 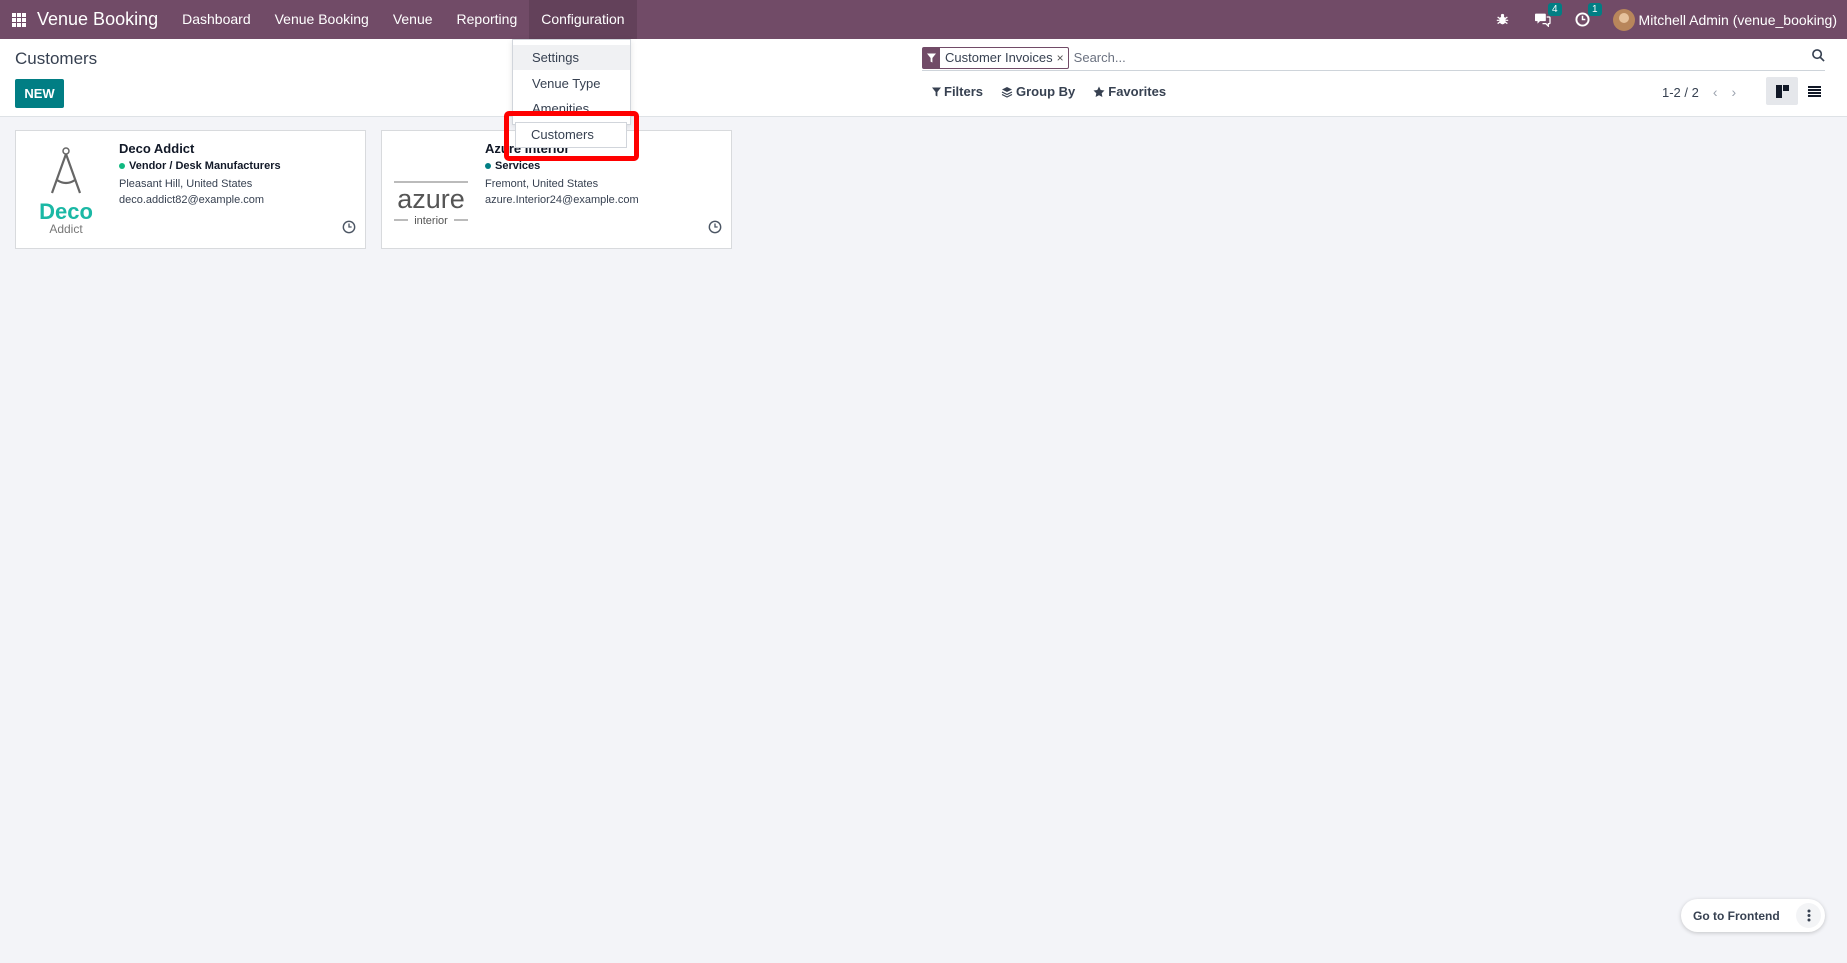 I want to click on messages-icon: 4, so click(x=1548, y=15).